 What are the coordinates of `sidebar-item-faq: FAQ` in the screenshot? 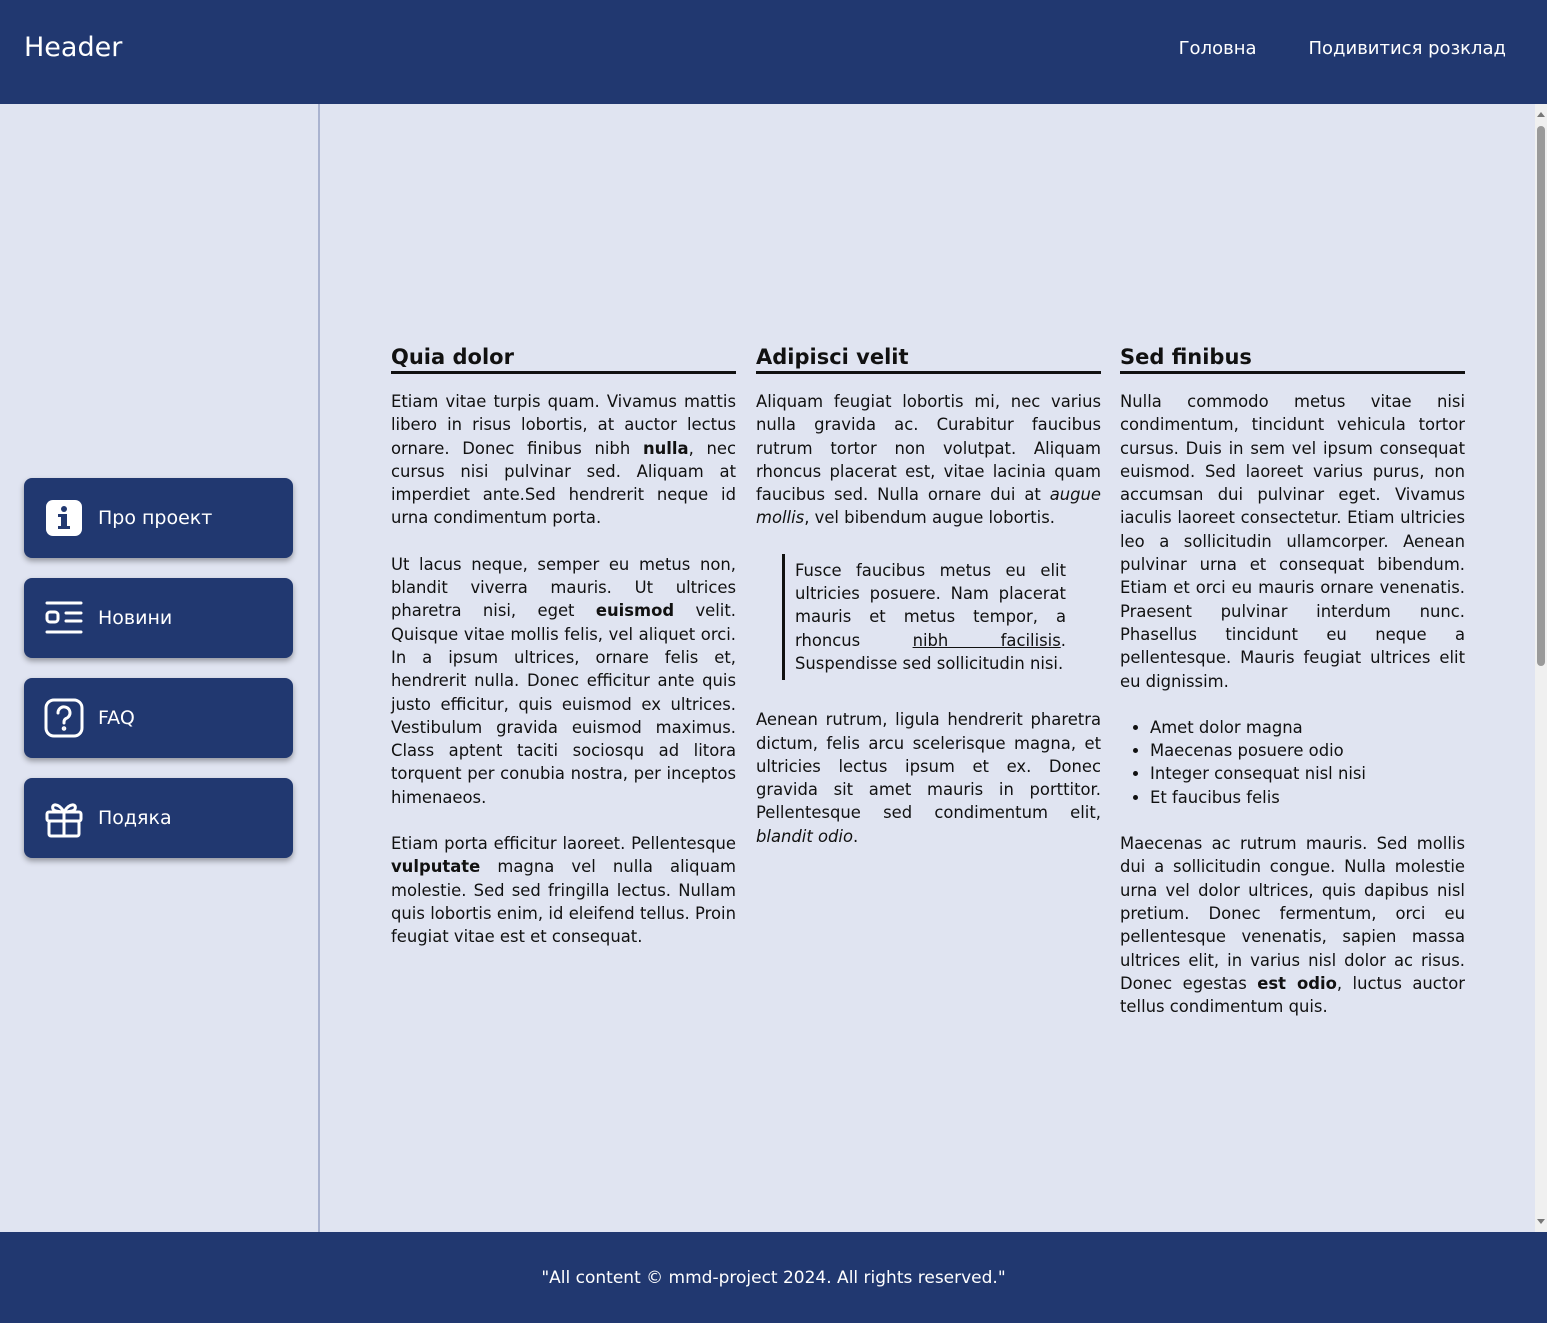 It's located at (158, 718).